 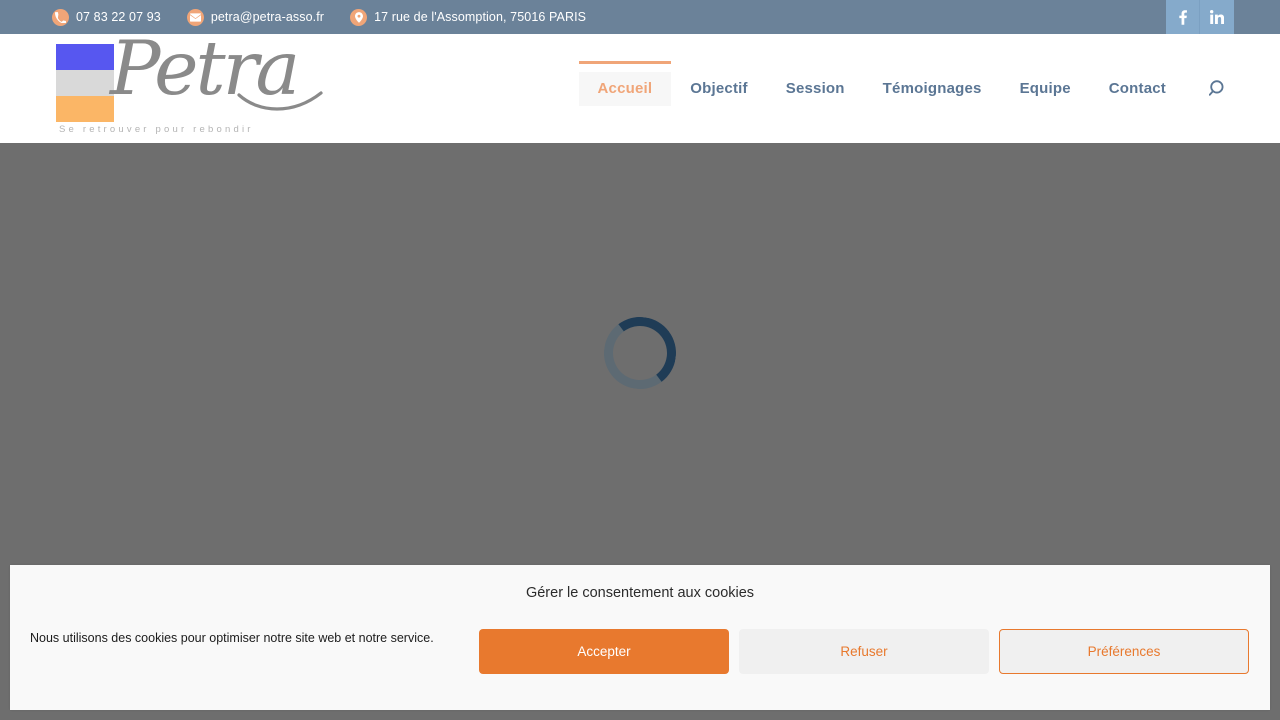 What do you see at coordinates (604, 651) in the screenshot?
I see `accept-cookies-button: Accepter` at bounding box center [604, 651].